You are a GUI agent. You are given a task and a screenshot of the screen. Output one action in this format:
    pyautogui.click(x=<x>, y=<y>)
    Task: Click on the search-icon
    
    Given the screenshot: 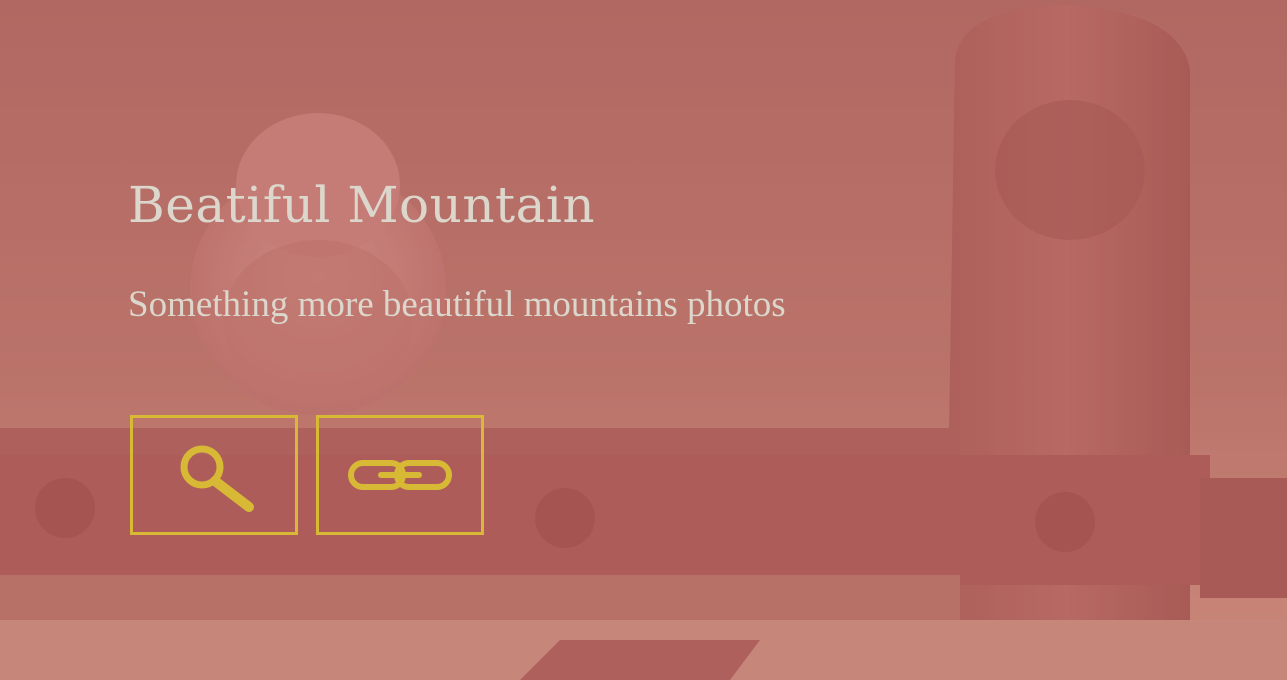 What is the action you would take?
    pyautogui.click(x=217, y=478)
    